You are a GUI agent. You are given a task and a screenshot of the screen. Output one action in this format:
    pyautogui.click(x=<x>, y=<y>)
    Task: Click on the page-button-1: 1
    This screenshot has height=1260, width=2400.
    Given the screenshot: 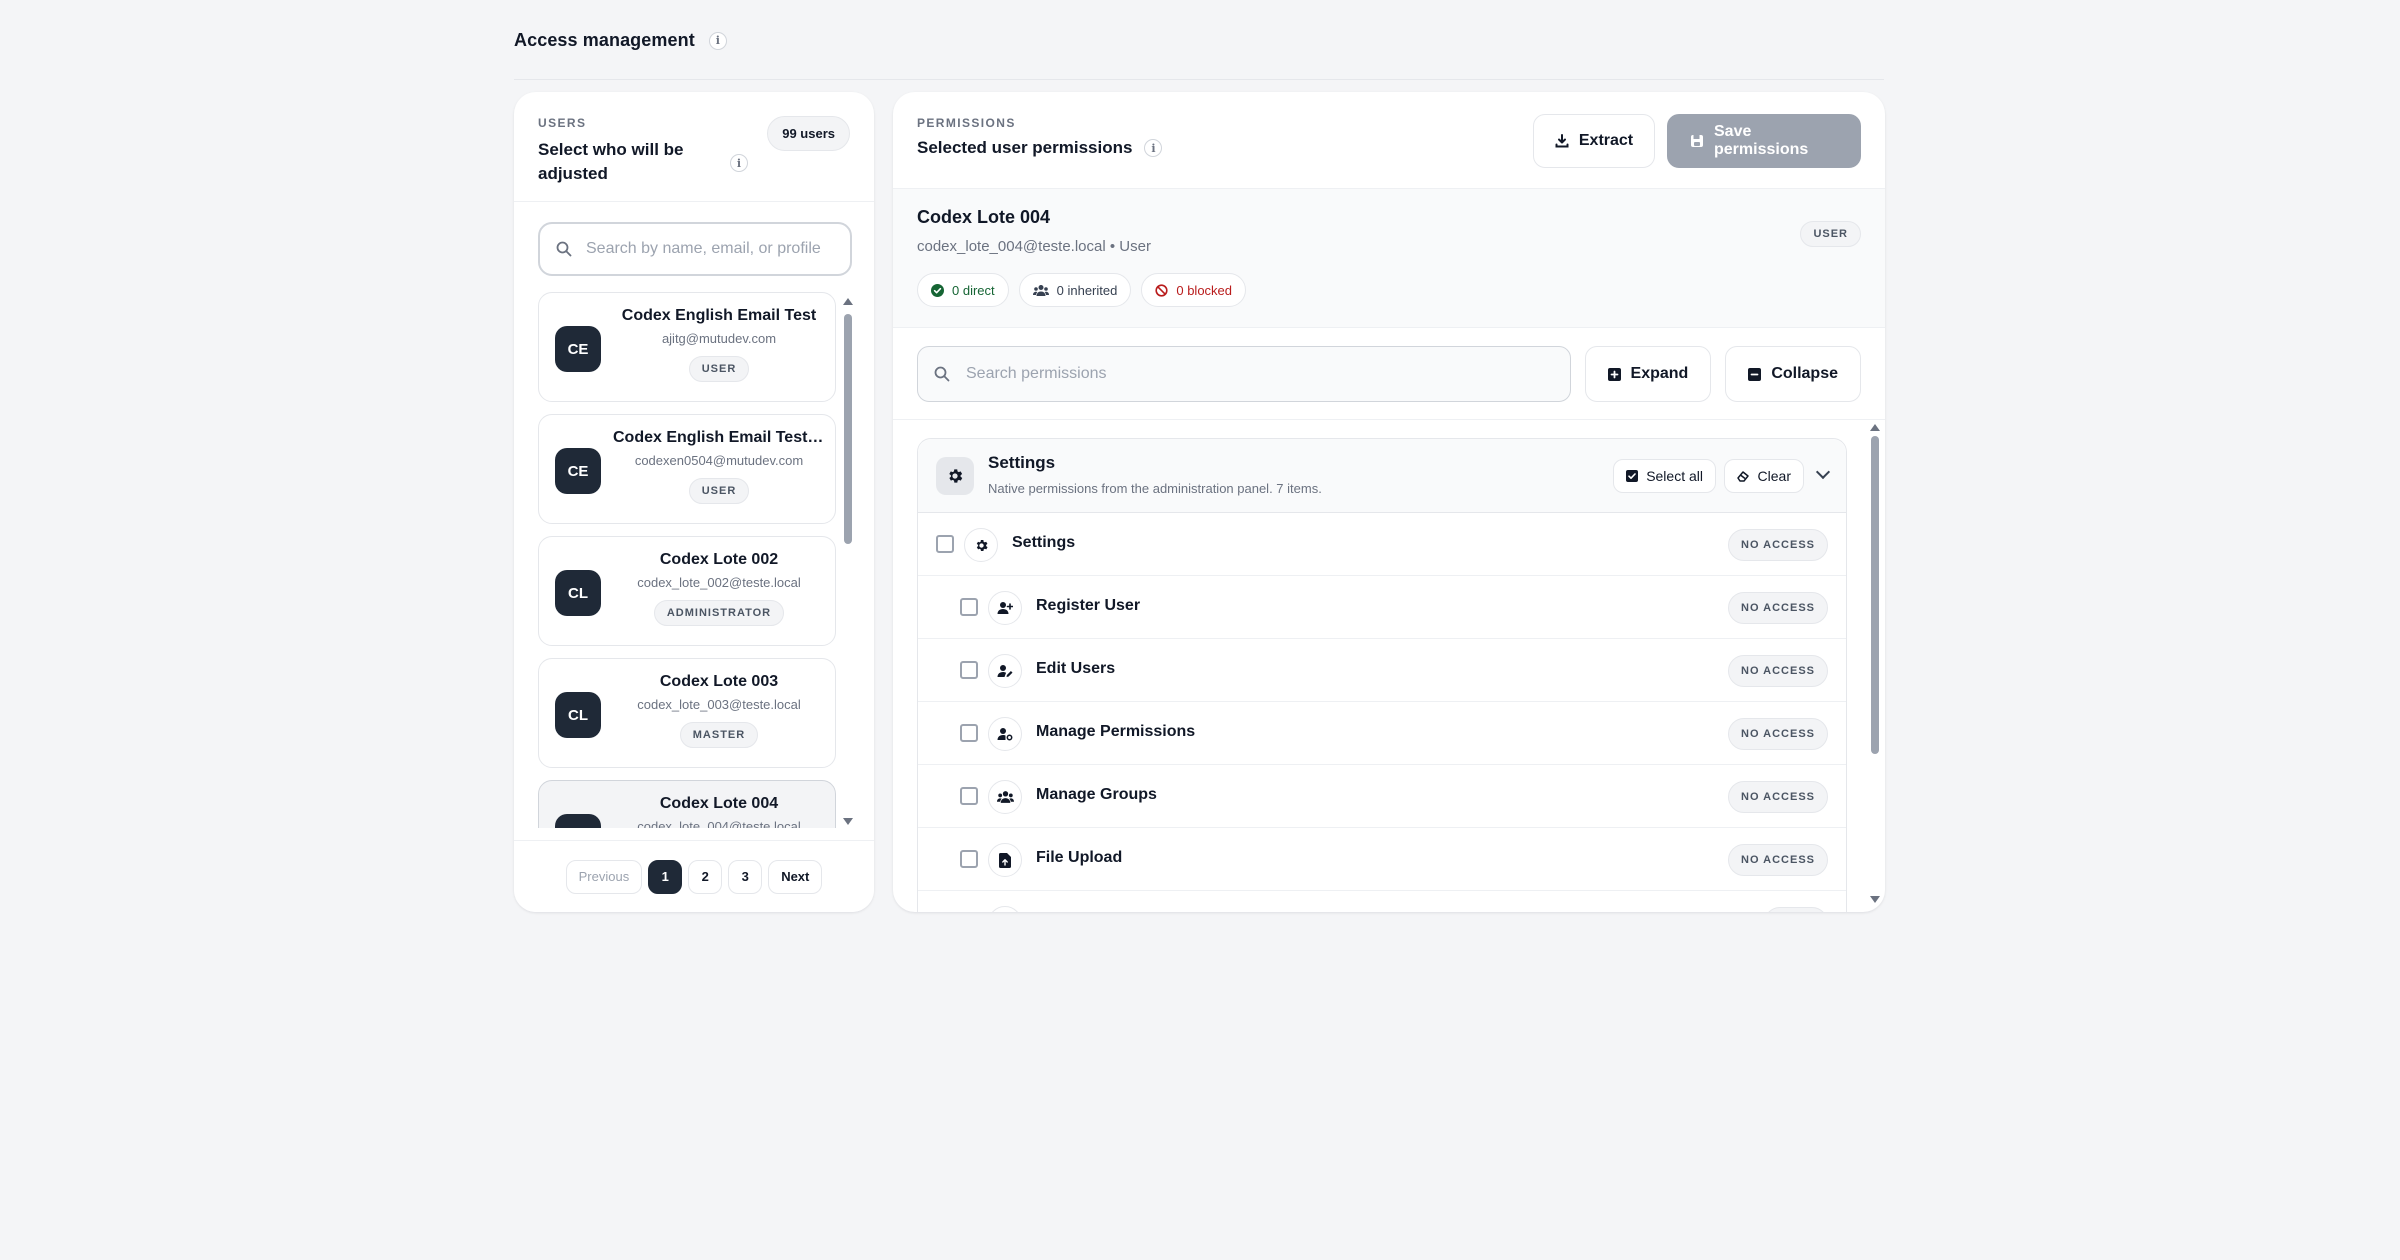 What is the action you would take?
    pyautogui.click(x=665, y=876)
    